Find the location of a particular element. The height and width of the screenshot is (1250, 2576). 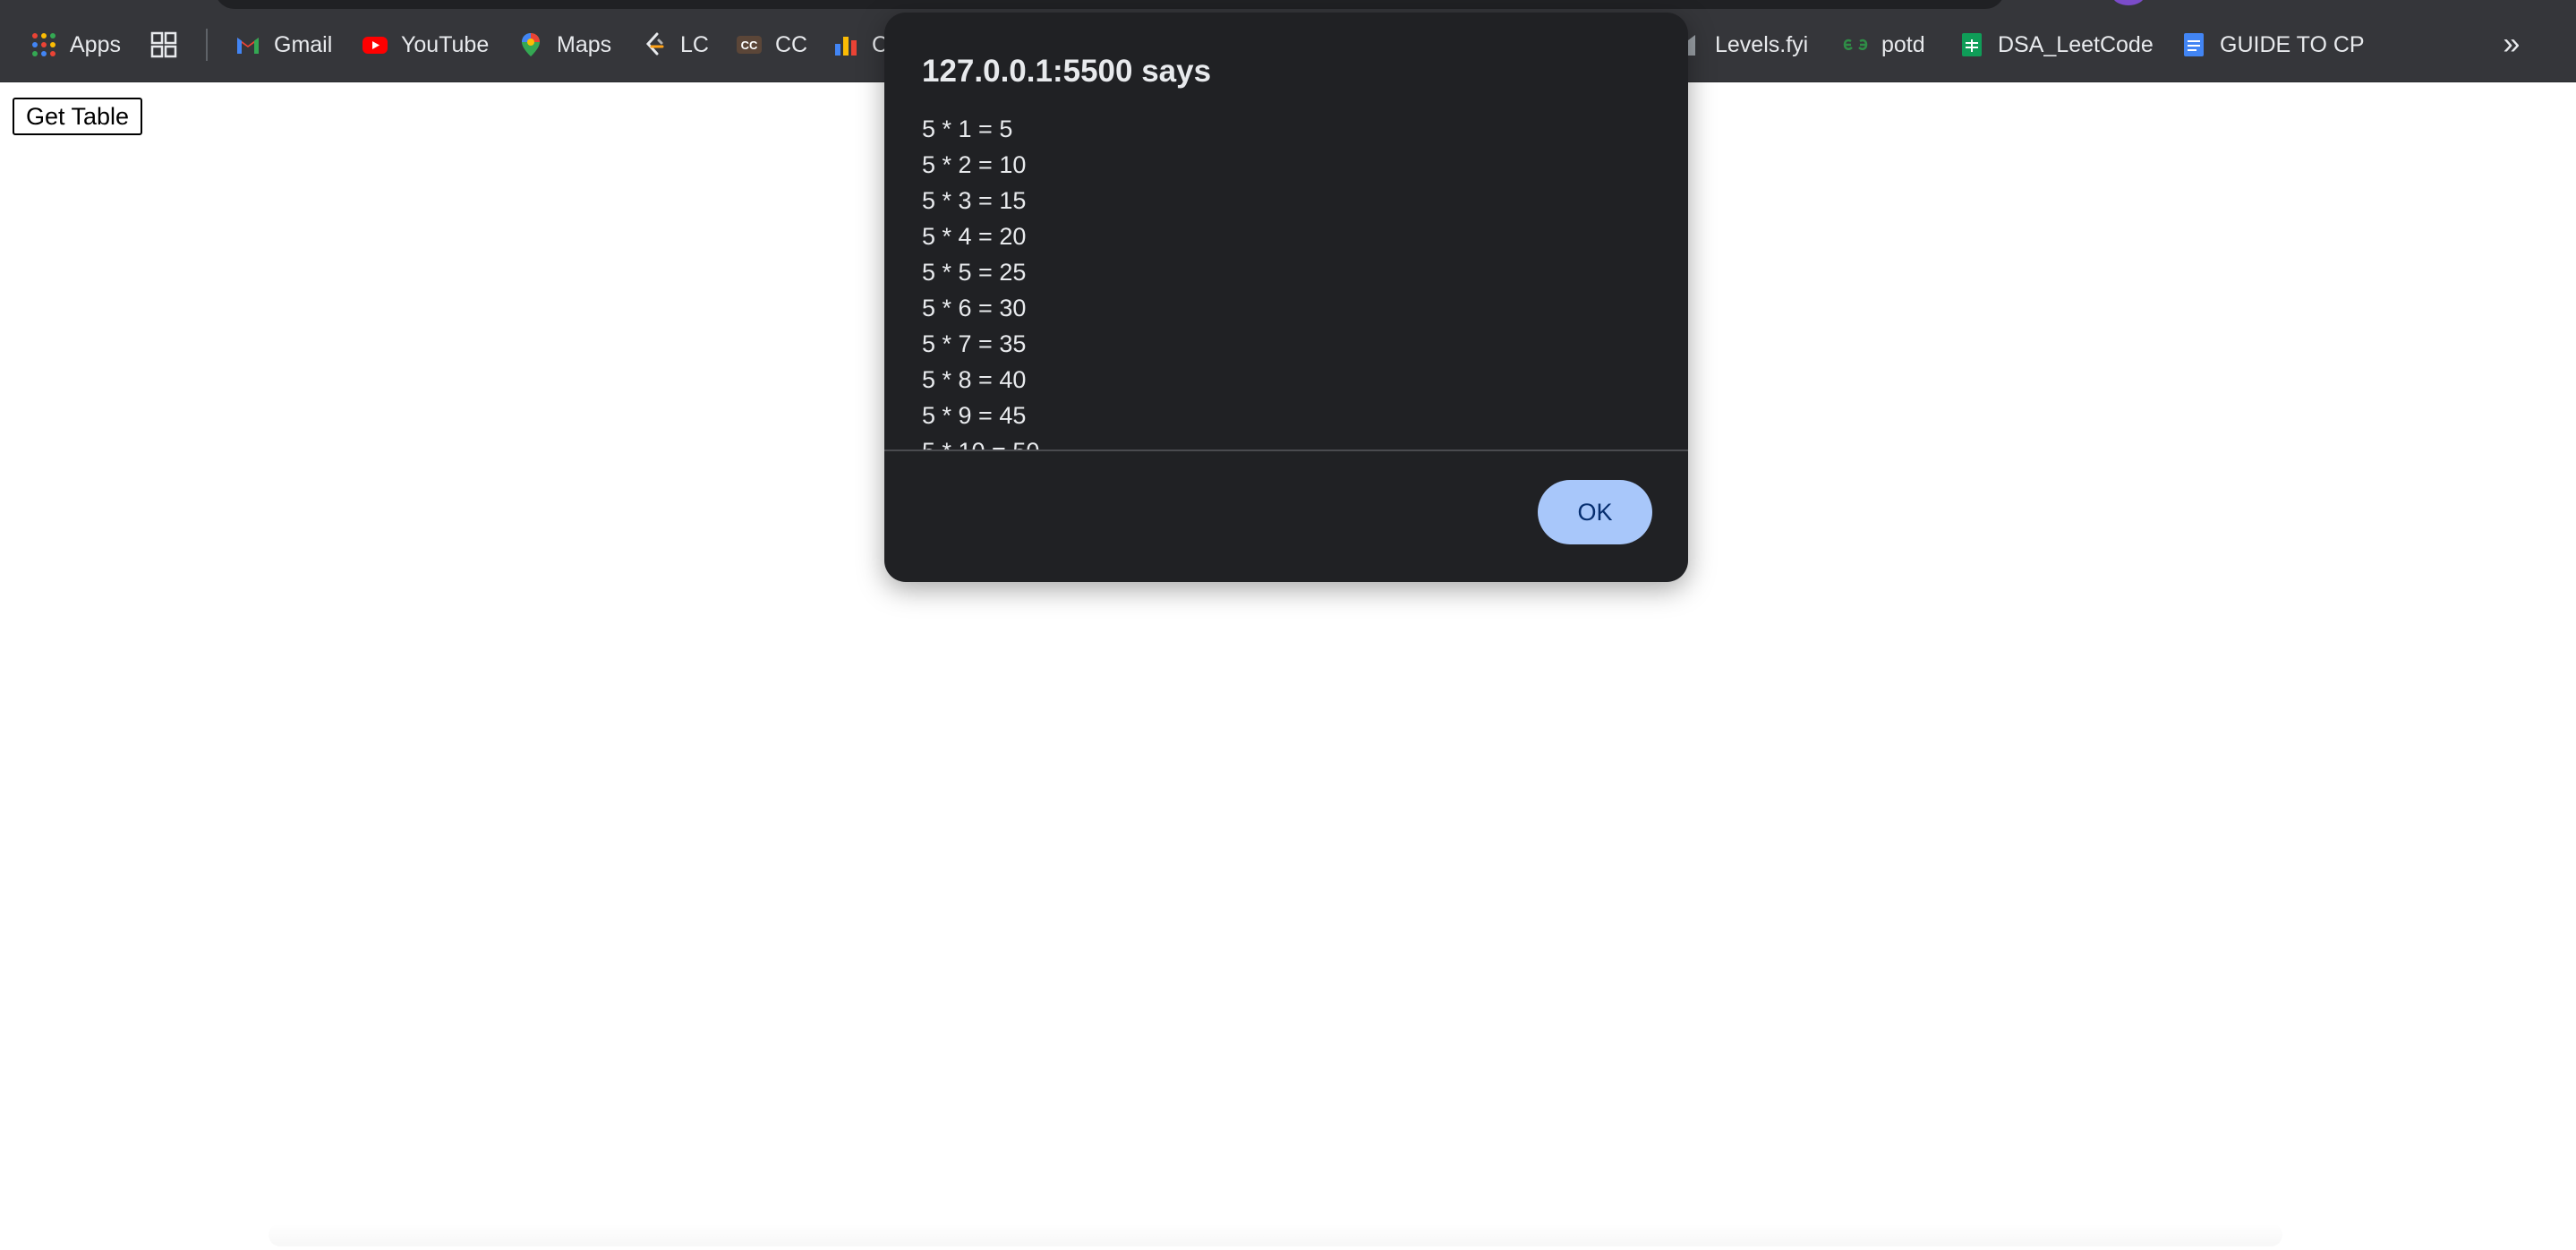

bookmark-tab-groups is located at coordinates (170, 45).